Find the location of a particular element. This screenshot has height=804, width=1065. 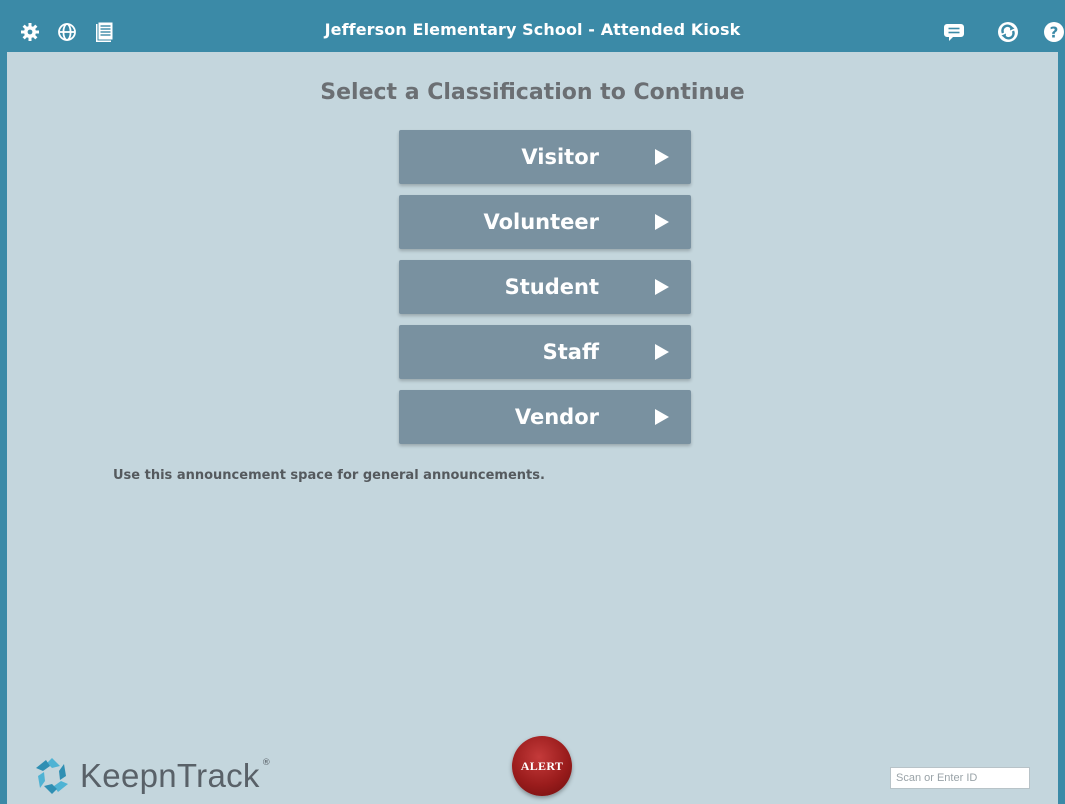

volunteer-button: Volunteer is located at coordinates (545, 222).